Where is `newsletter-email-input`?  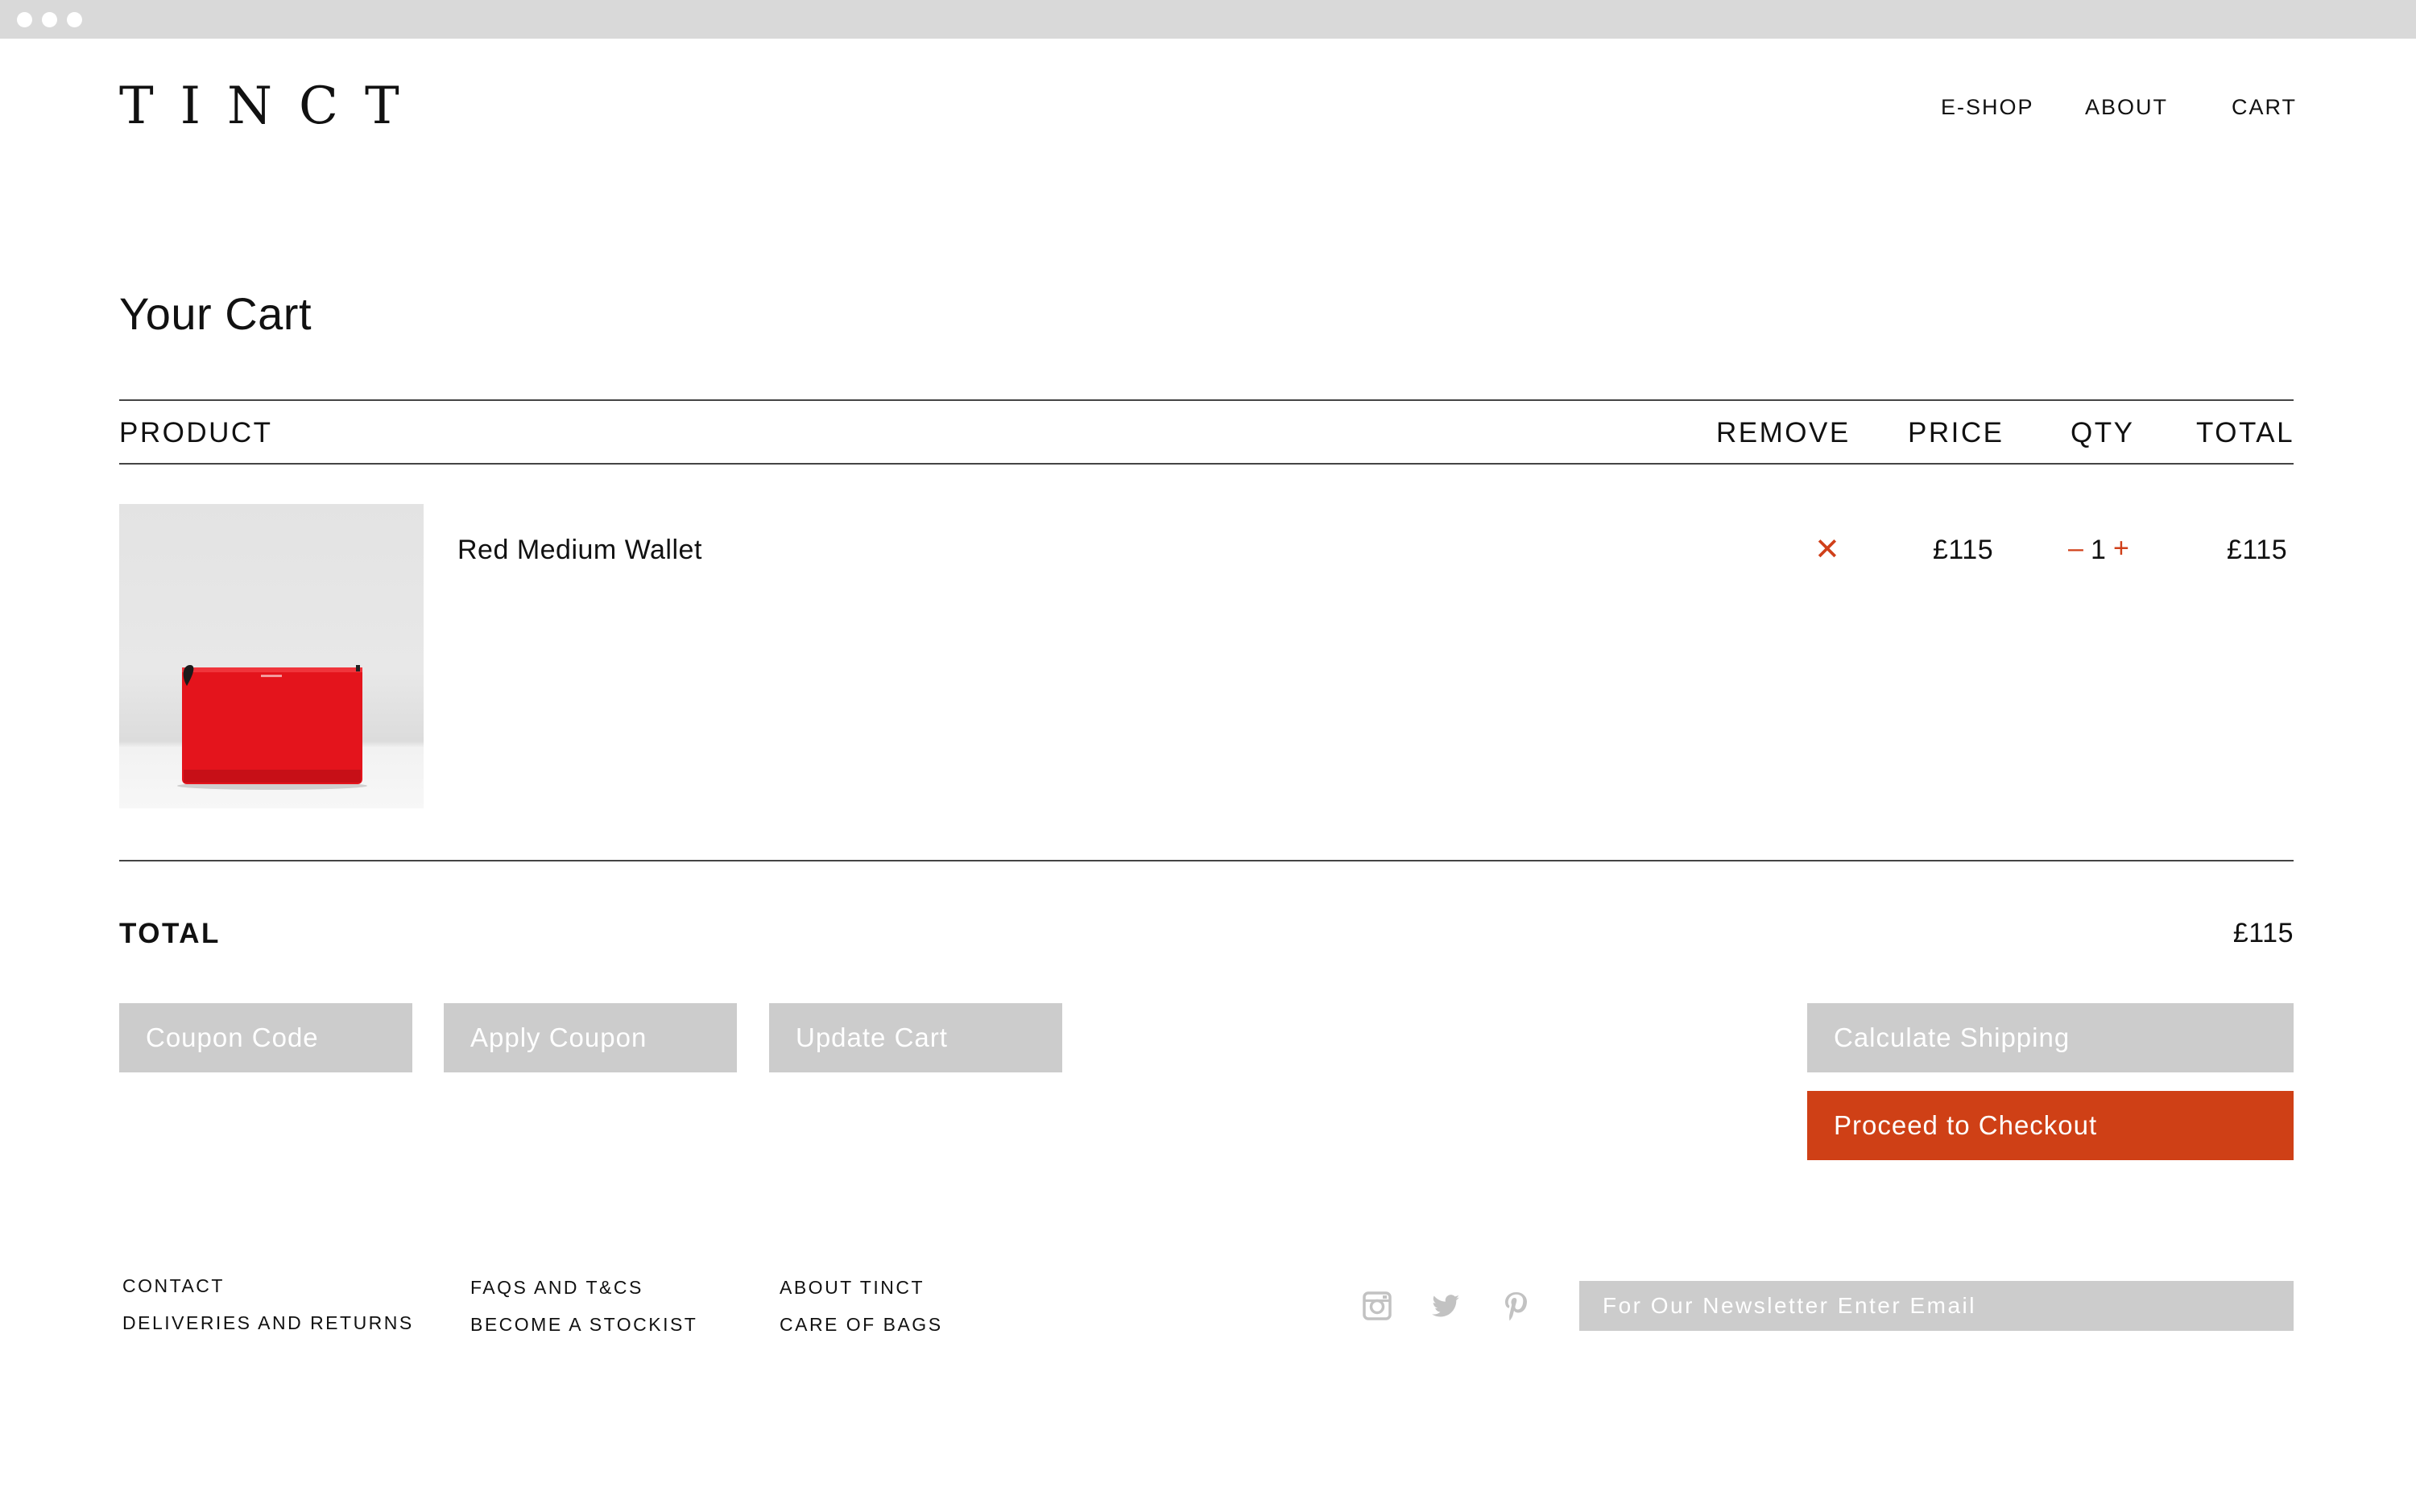
newsletter-email-input is located at coordinates (1936, 1306).